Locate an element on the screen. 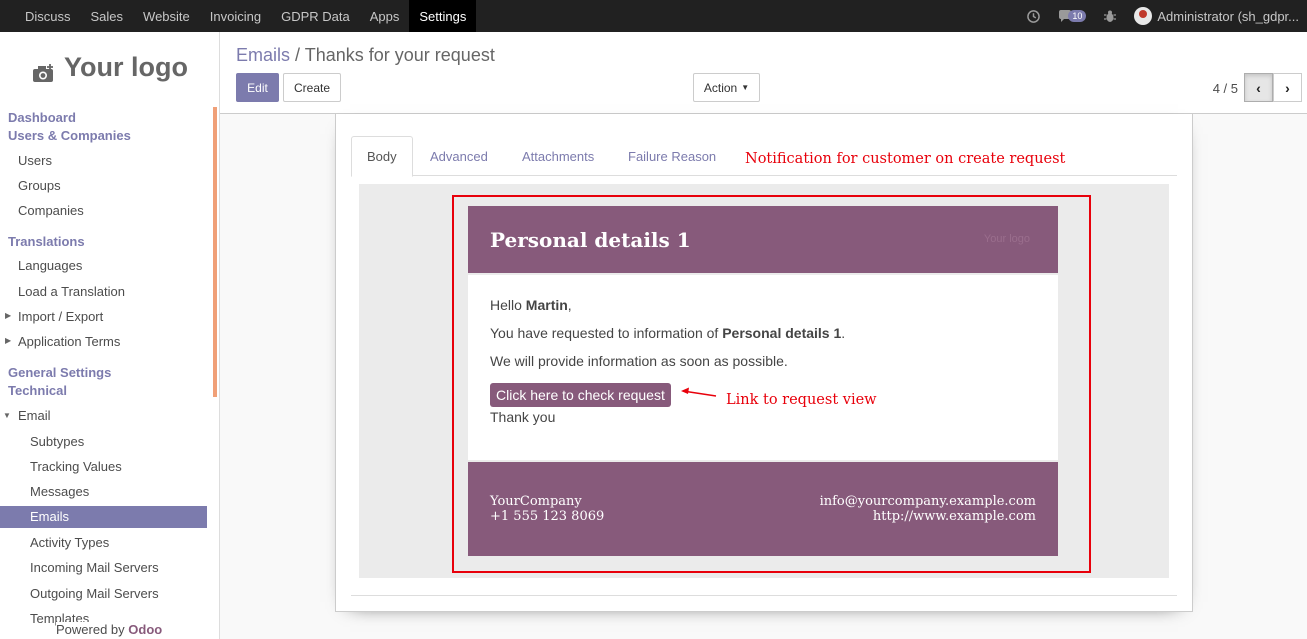  sidebar-item-outgoing-mail-servers: Outgoing Mail Servers is located at coordinates (94, 593).